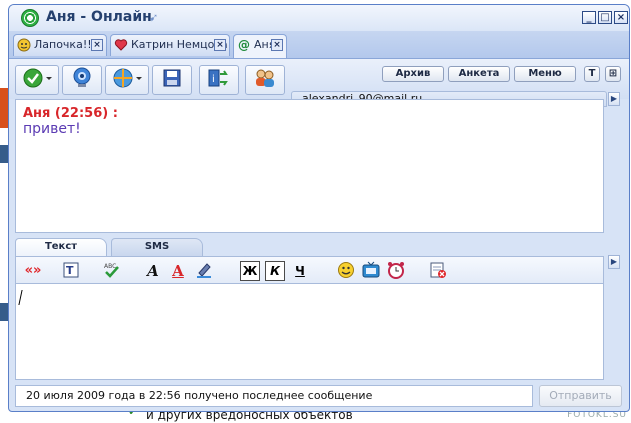  I want to click on info-transfer-icon: i, so click(219, 80).